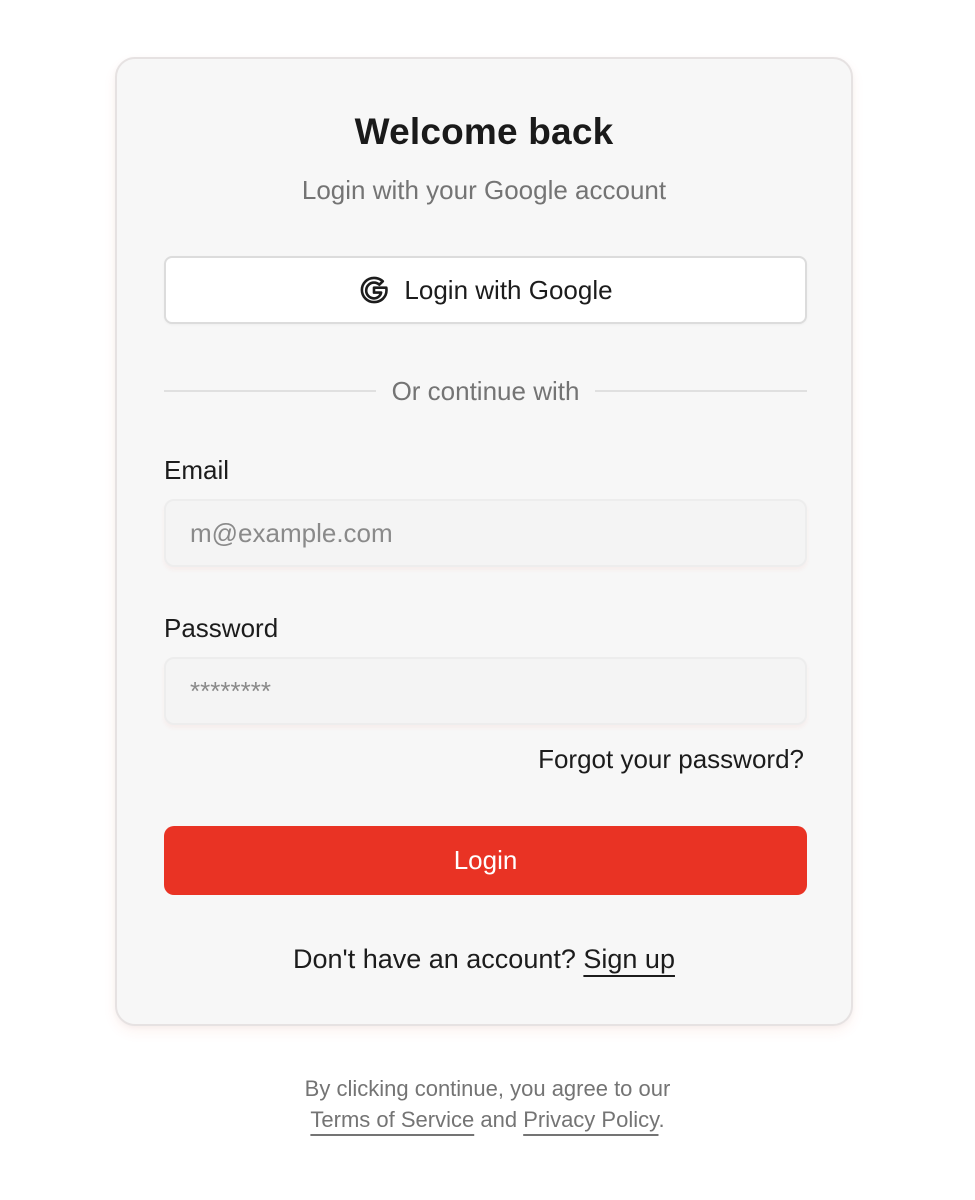 The image size is (975, 1200). I want to click on email-label: Email, so click(197, 470).